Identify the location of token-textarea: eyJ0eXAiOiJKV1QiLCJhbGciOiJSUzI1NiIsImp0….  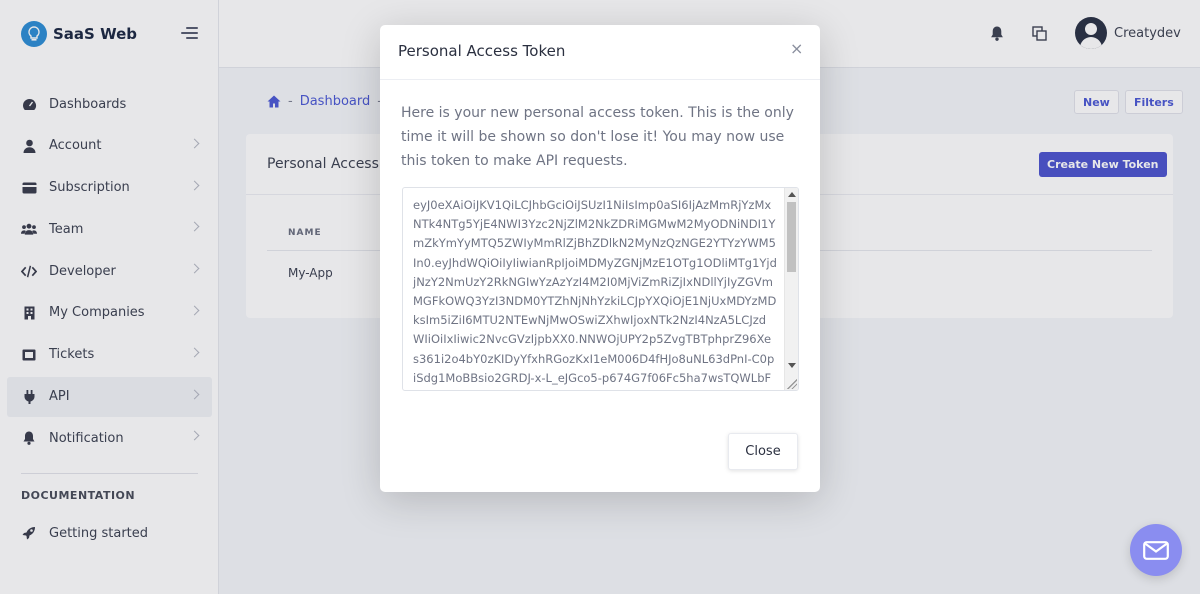
(600, 289).